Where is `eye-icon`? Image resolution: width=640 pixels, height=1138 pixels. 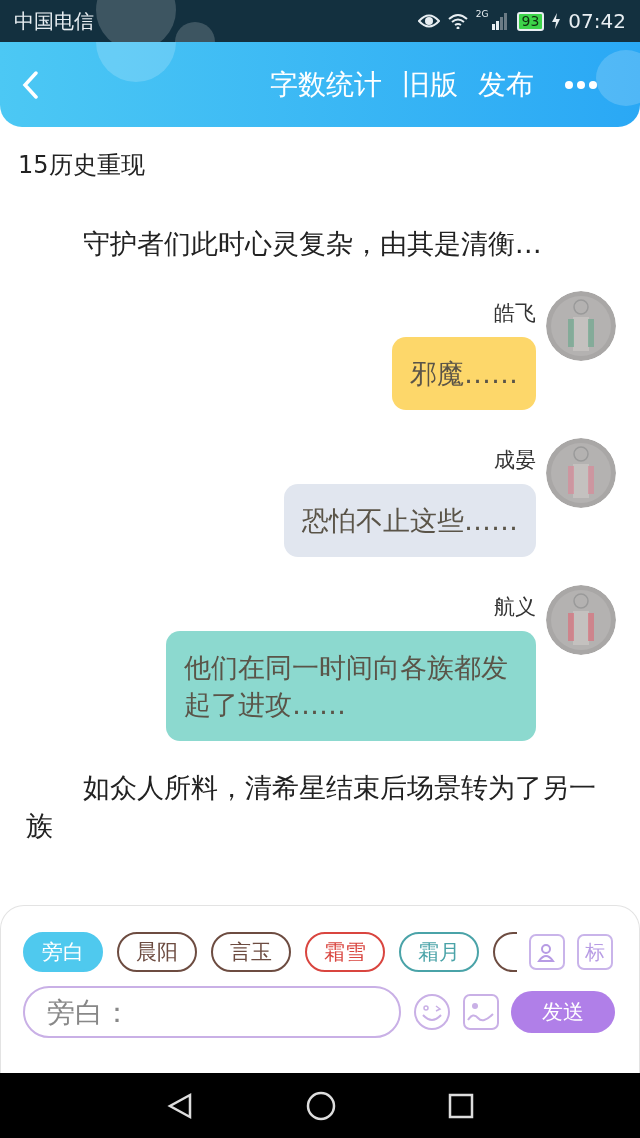
eye-icon is located at coordinates (428, 21).